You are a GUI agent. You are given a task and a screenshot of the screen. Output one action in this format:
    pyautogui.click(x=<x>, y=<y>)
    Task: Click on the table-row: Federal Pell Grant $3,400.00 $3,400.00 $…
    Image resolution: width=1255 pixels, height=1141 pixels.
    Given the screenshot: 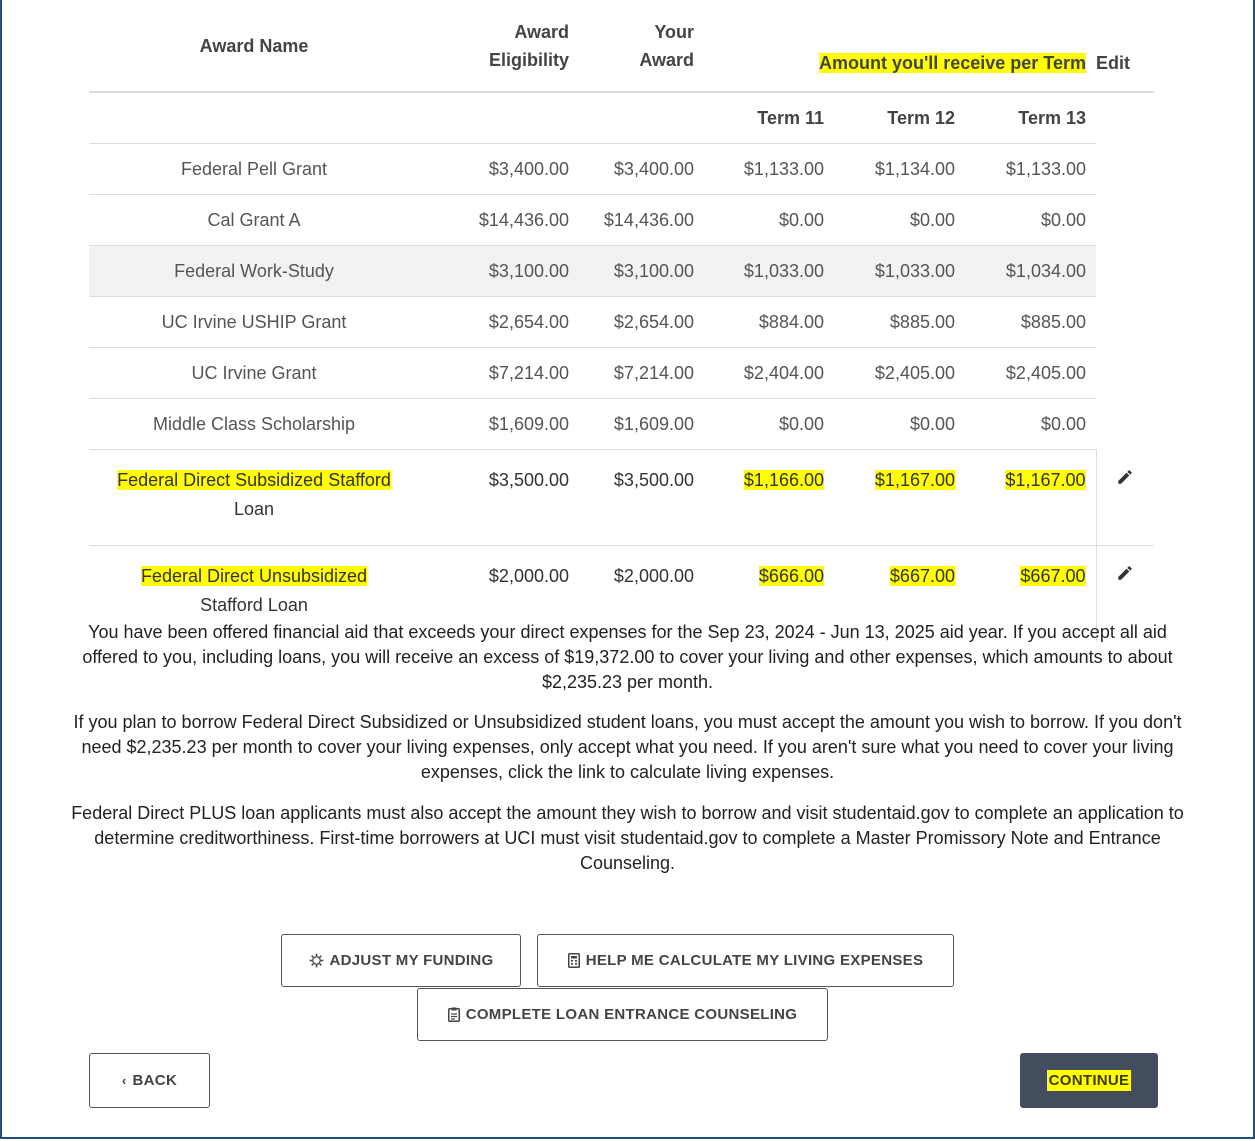 What is the action you would take?
    pyautogui.click(x=621, y=169)
    